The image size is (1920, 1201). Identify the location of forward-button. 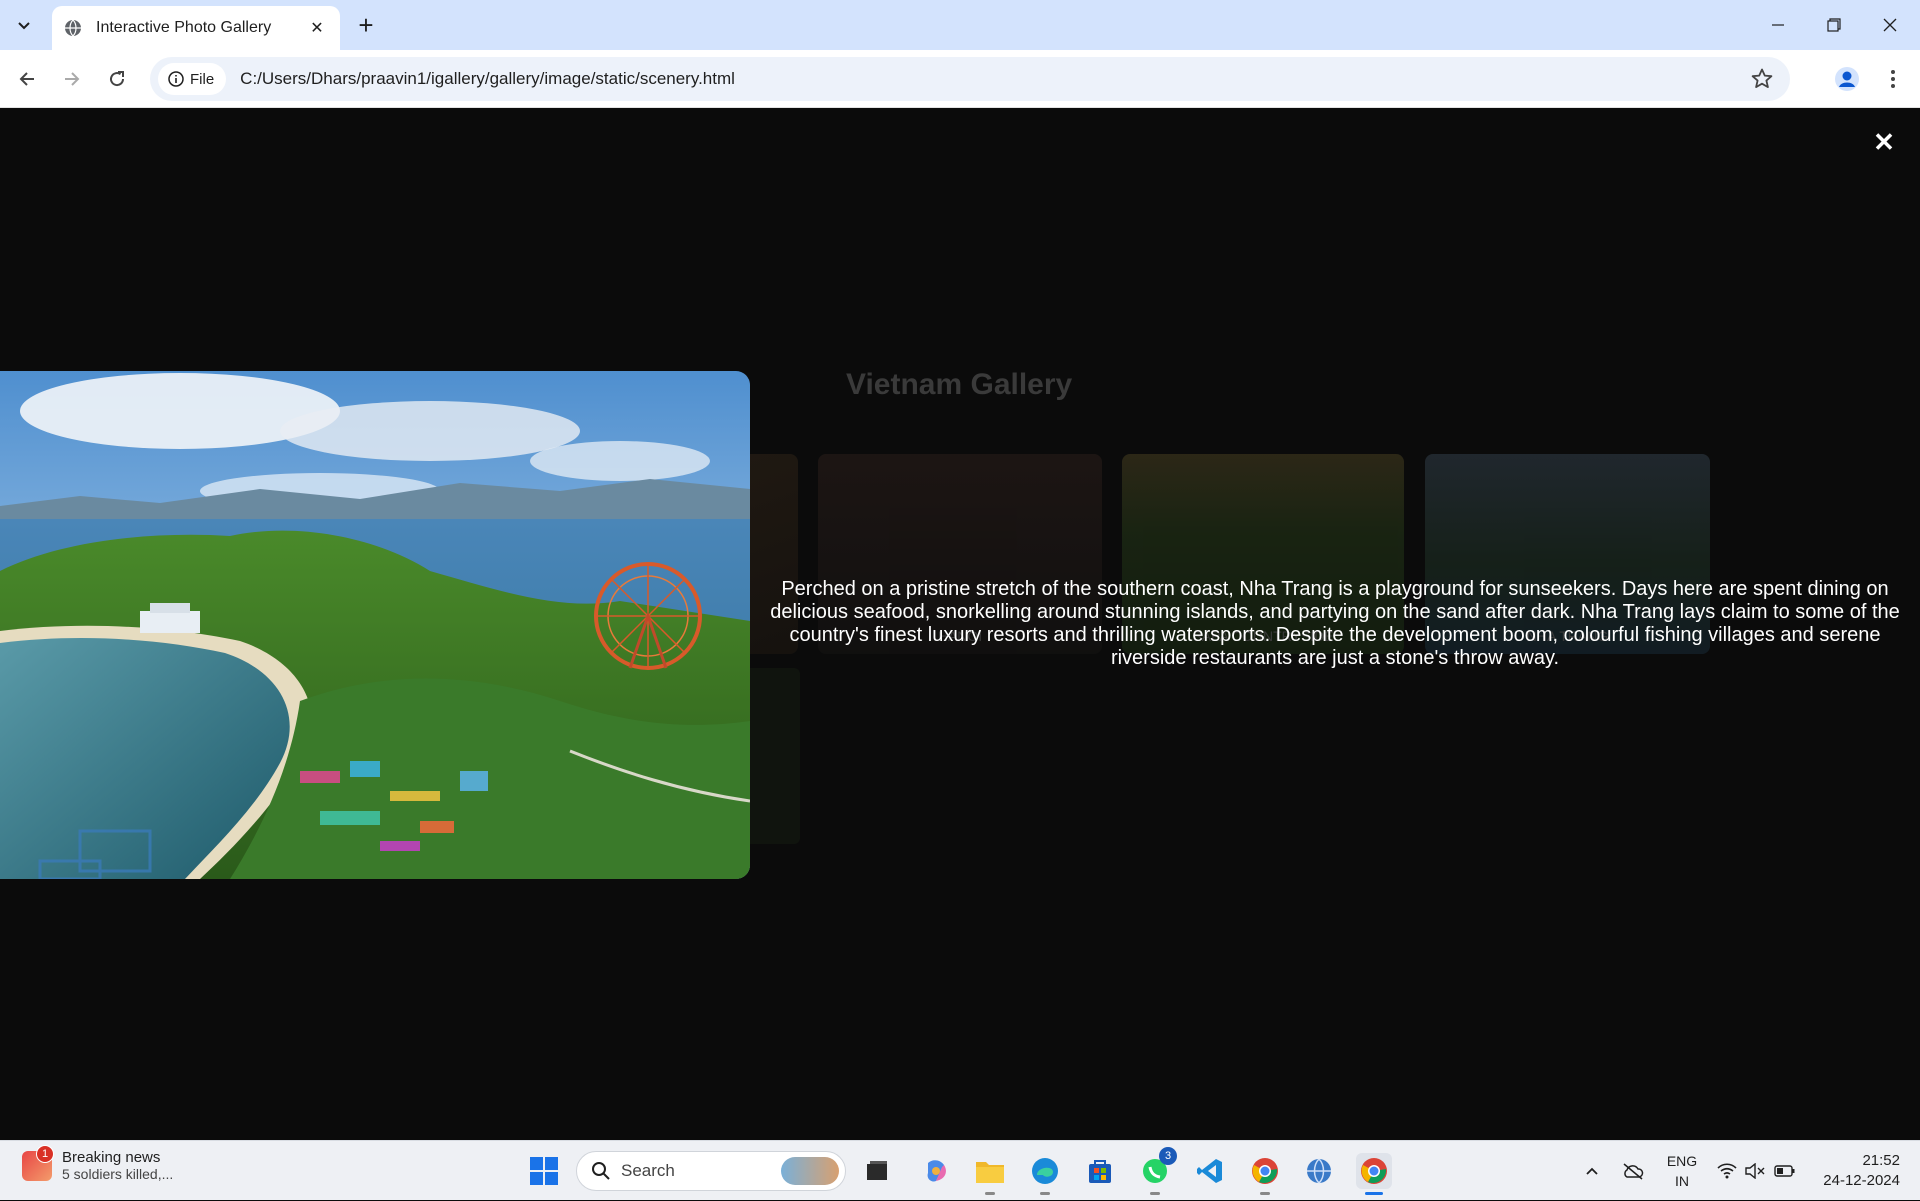
(72, 79).